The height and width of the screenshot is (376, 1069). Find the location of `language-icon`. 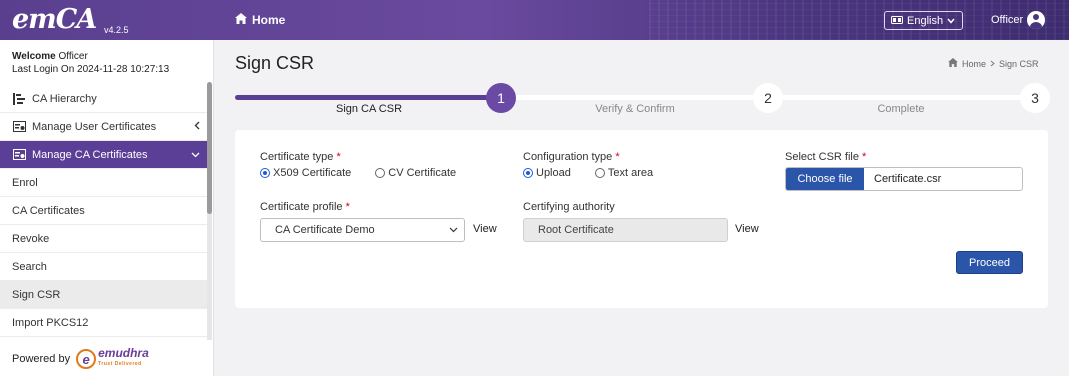

language-icon is located at coordinates (897, 21).